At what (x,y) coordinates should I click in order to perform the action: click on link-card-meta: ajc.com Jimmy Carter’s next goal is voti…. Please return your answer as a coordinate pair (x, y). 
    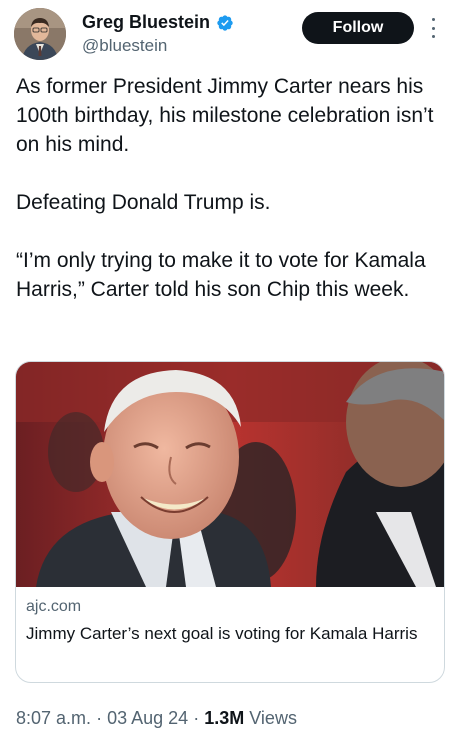
    Looking at the image, I should click on (231, 621).